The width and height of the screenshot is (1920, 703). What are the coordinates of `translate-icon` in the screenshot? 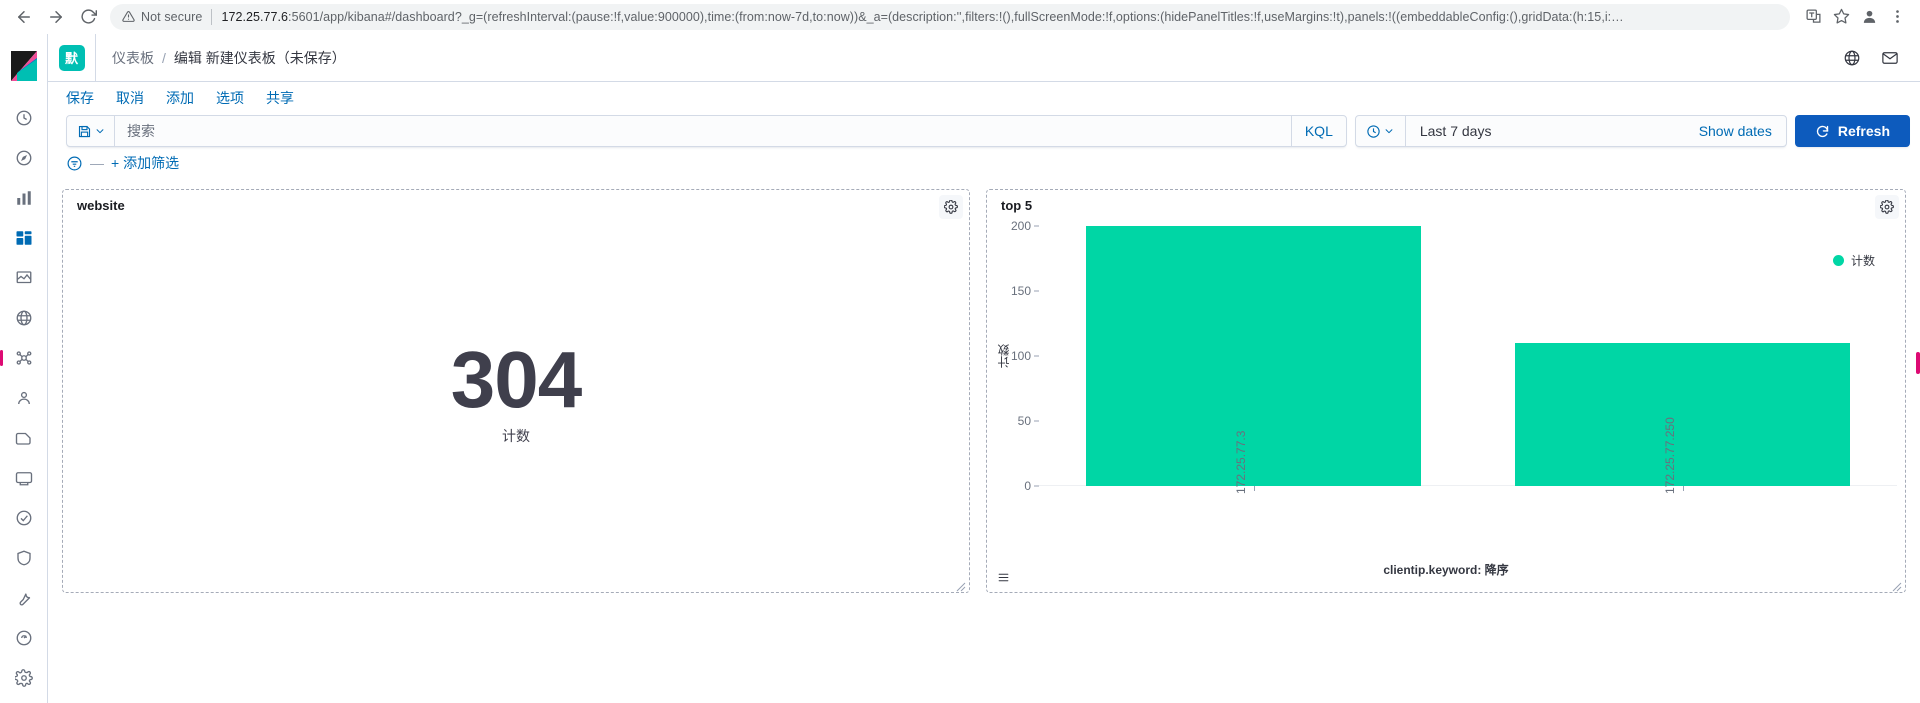 It's located at (1813, 17).